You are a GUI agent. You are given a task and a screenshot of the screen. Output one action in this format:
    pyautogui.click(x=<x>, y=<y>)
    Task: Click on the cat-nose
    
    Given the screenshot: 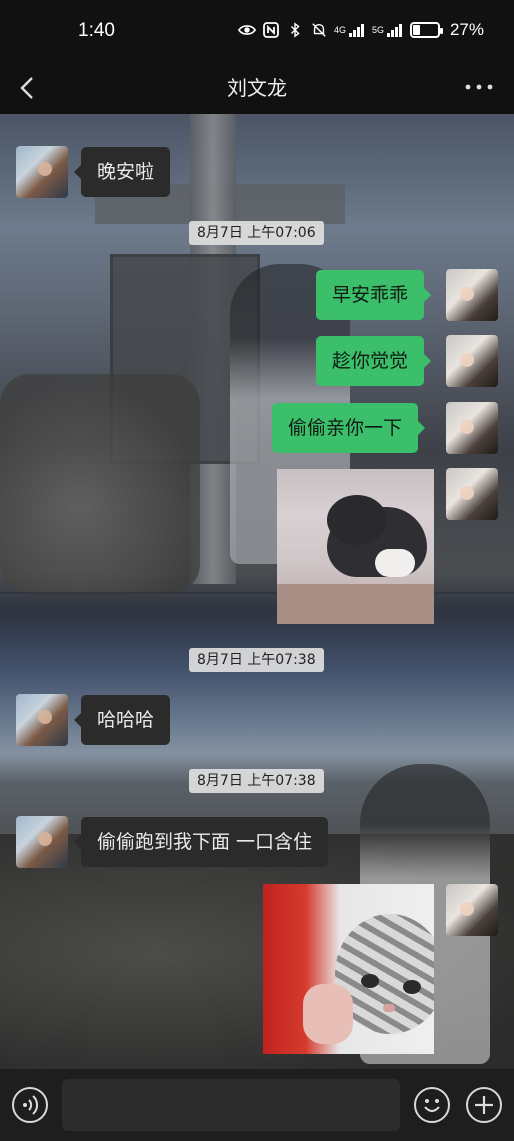 What is the action you would take?
    pyautogui.click(x=389, y=1008)
    